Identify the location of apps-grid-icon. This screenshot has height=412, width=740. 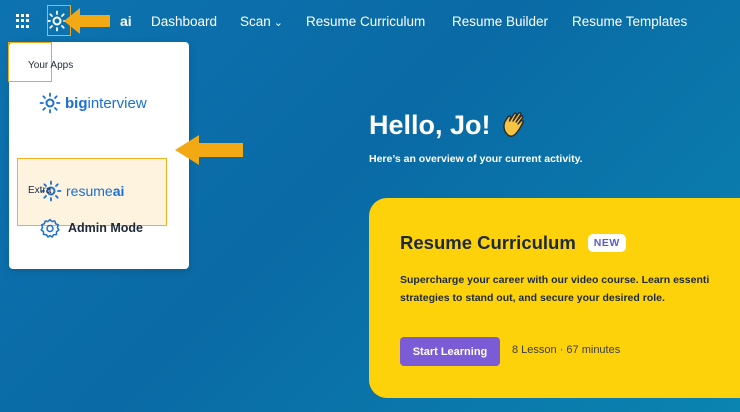
(23, 21).